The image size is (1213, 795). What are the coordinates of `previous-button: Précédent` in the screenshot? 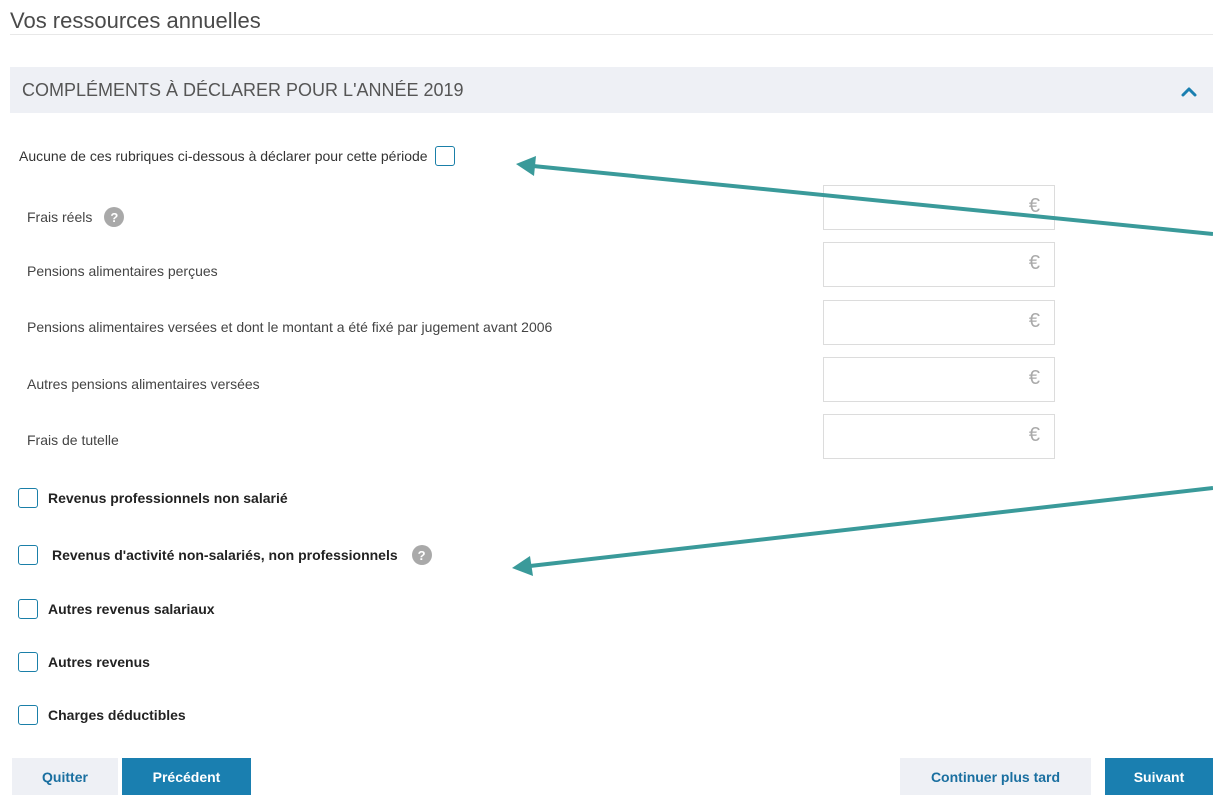 It's located at (186, 776).